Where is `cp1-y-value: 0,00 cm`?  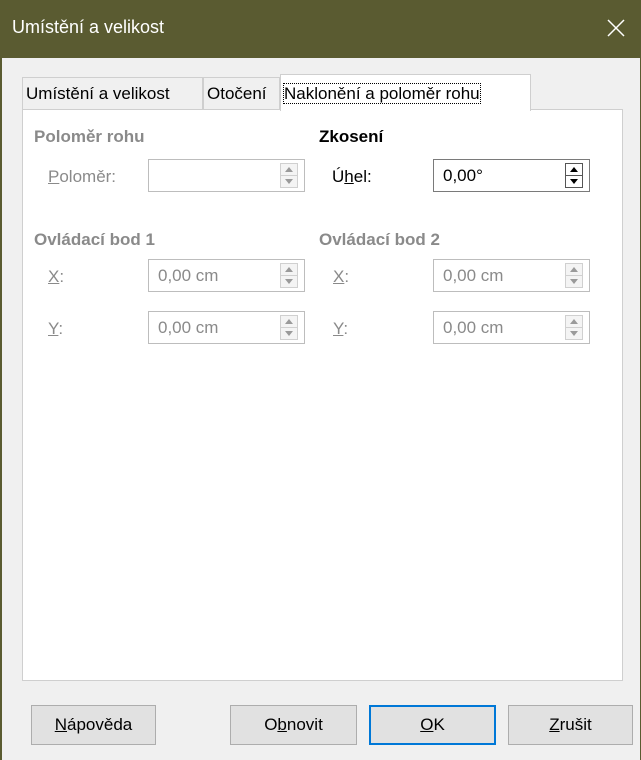
cp1-y-value: 0,00 cm is located at coordinates (188, 327).